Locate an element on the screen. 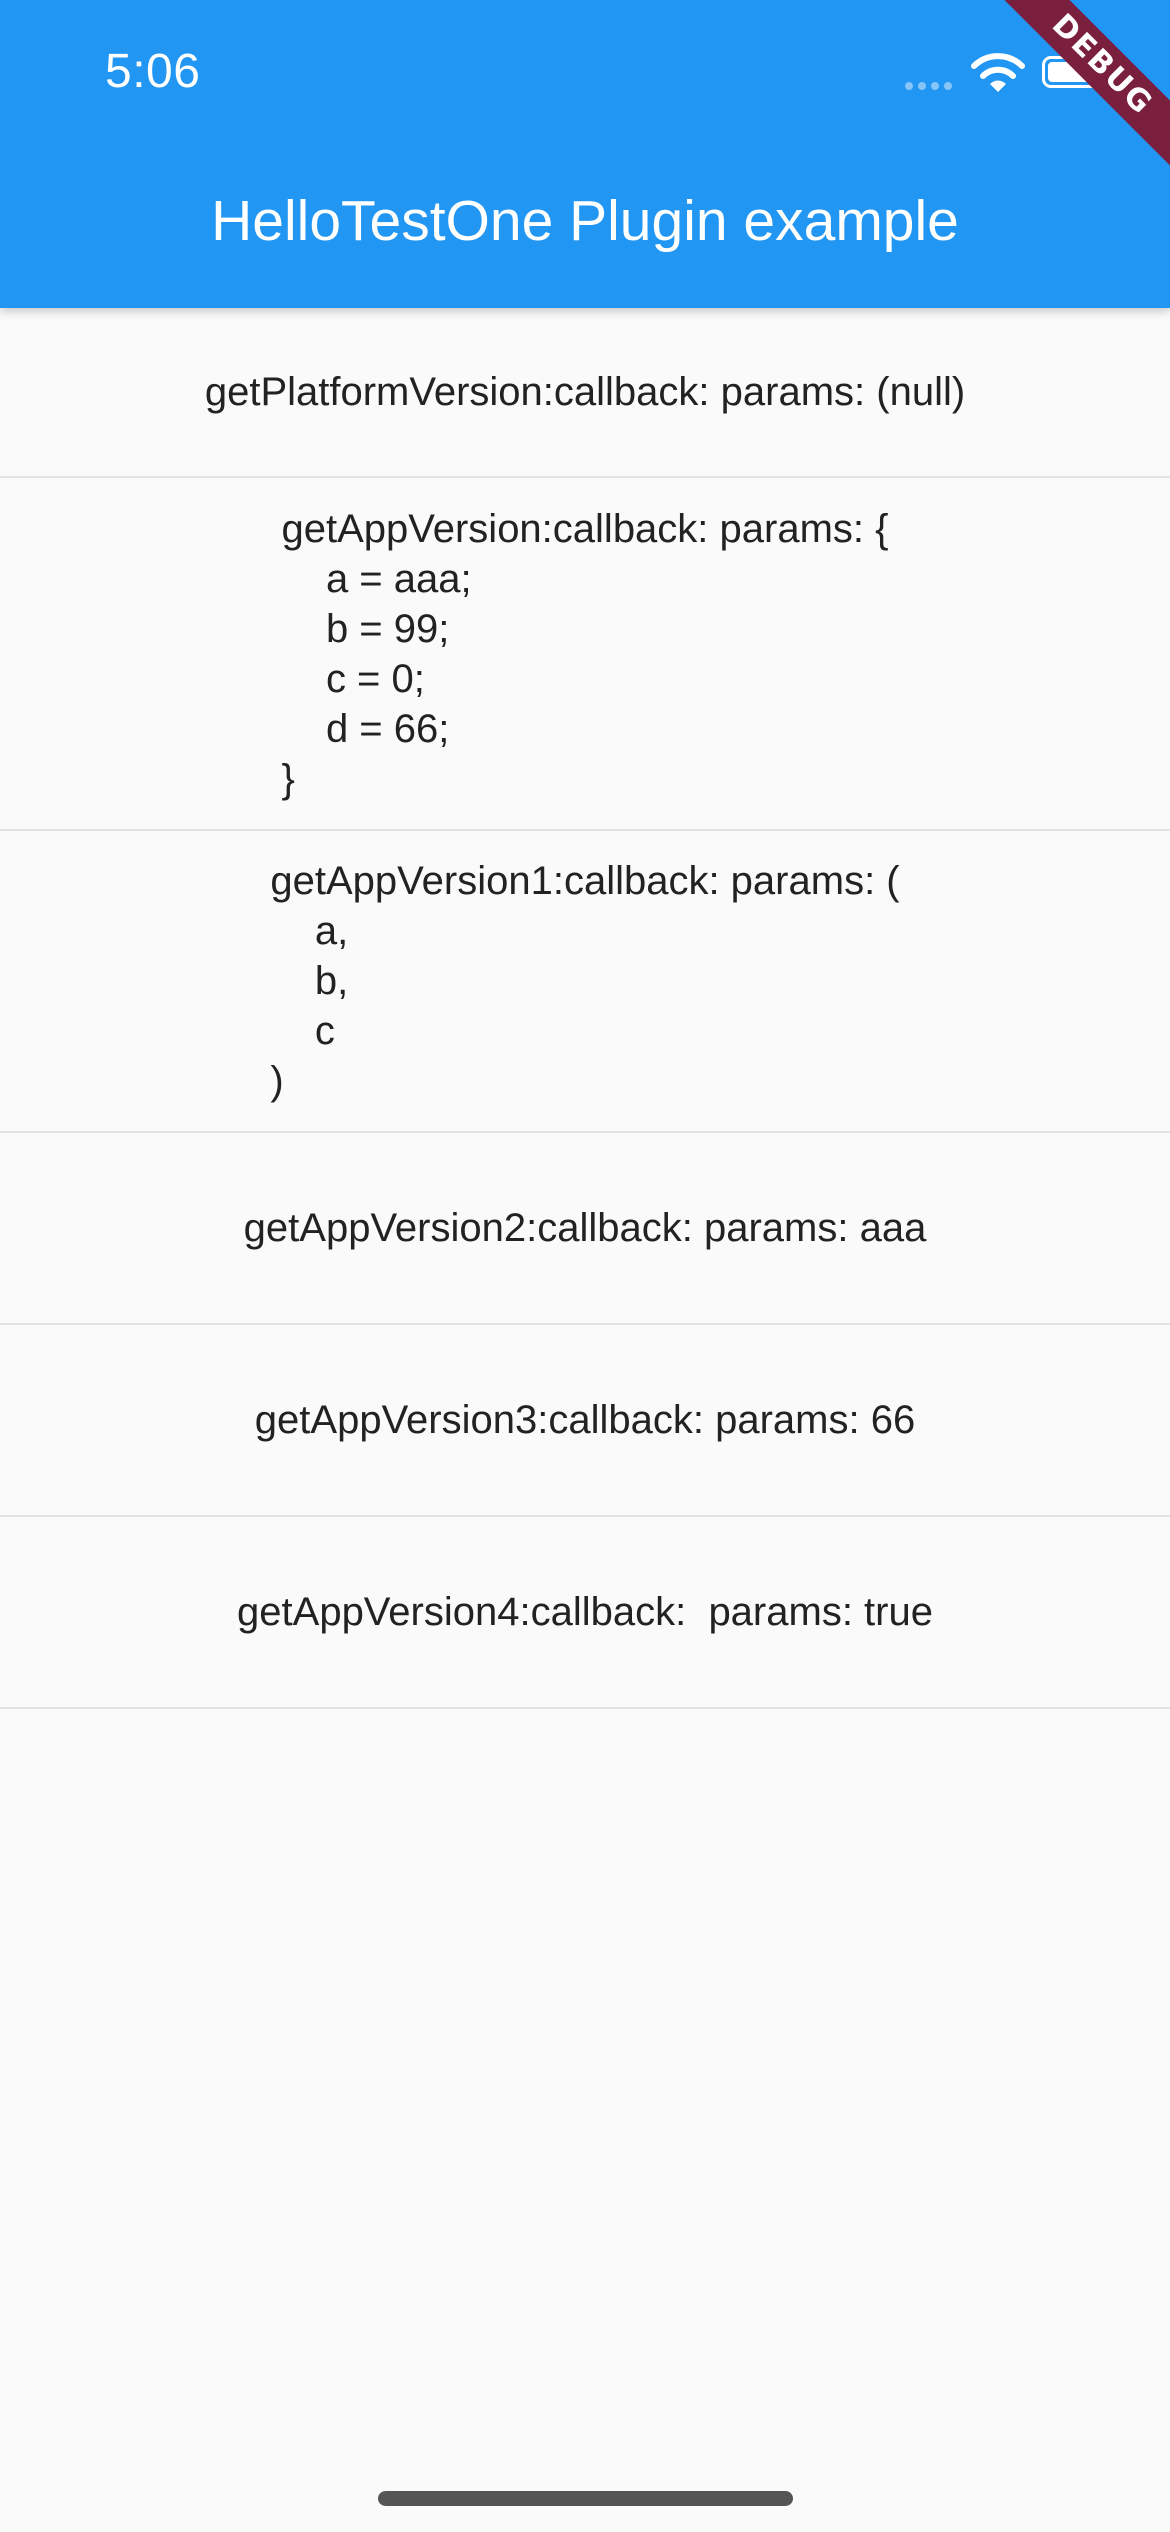 The image size is (1170, 2532). result-text: getAppVersion4:callback: params: true is located at coordinates (585, 1612).